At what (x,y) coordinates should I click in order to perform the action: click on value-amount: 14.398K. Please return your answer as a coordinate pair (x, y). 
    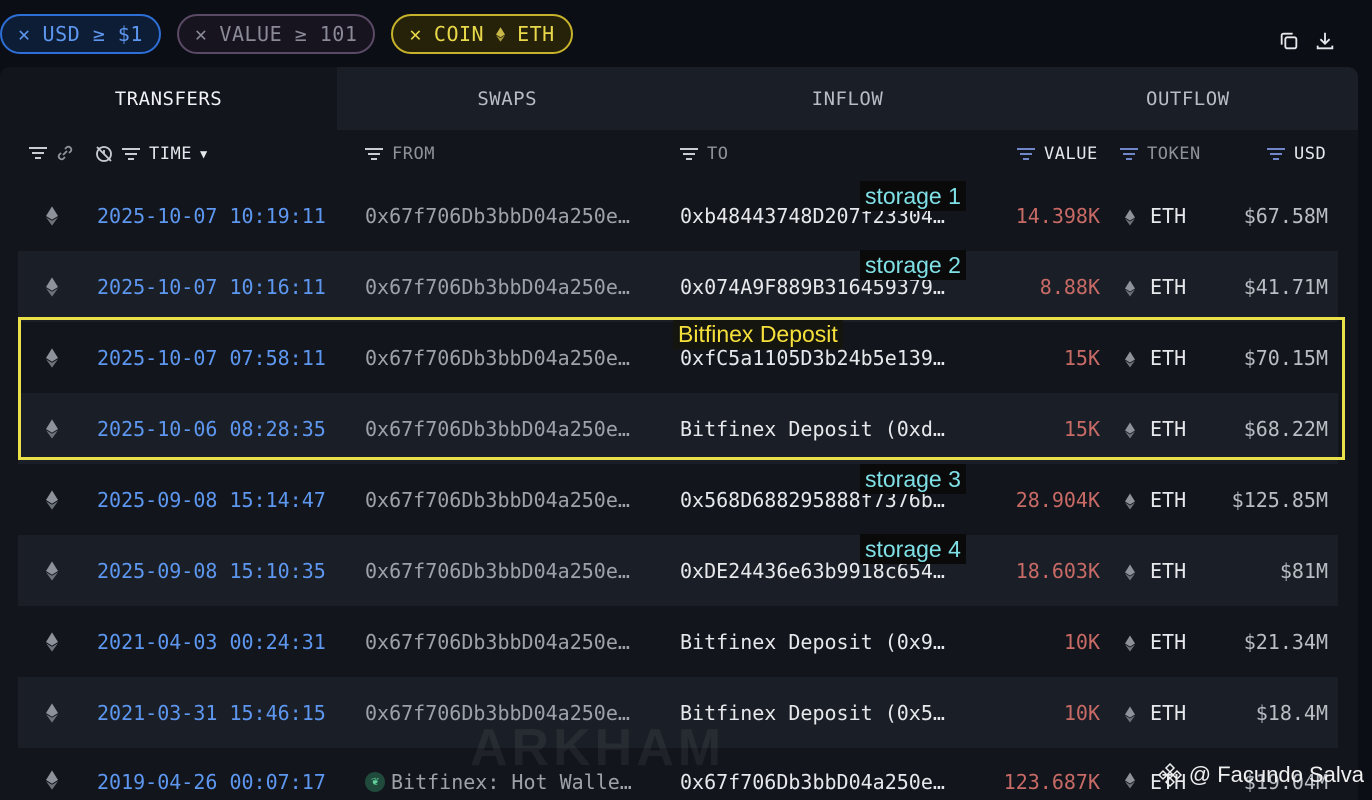
    Looking at the image, I should click on (1057, 216).